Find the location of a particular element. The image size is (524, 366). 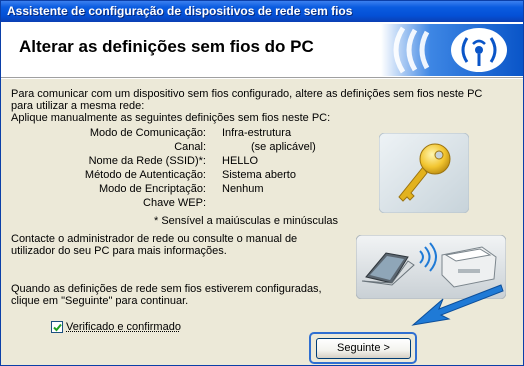

key-icon is located at coordinates (424, 173).